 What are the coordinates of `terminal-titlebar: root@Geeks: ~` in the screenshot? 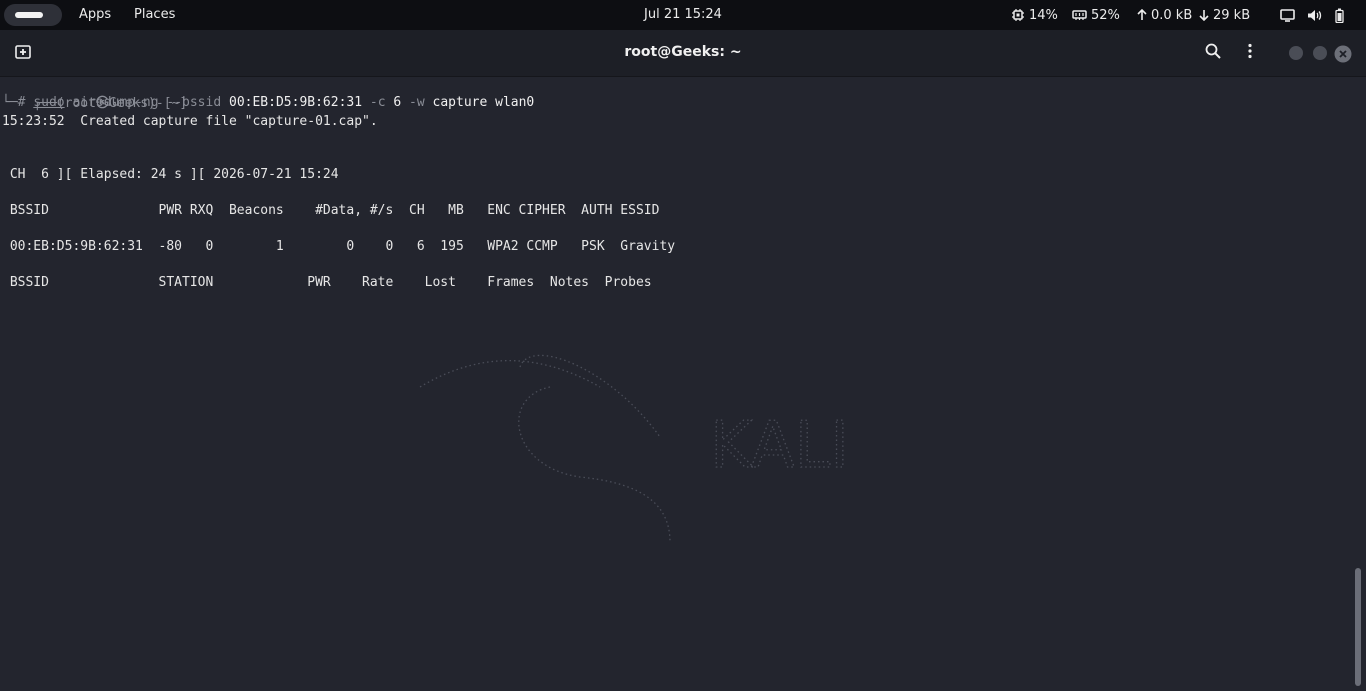 It's located at (683, 53).